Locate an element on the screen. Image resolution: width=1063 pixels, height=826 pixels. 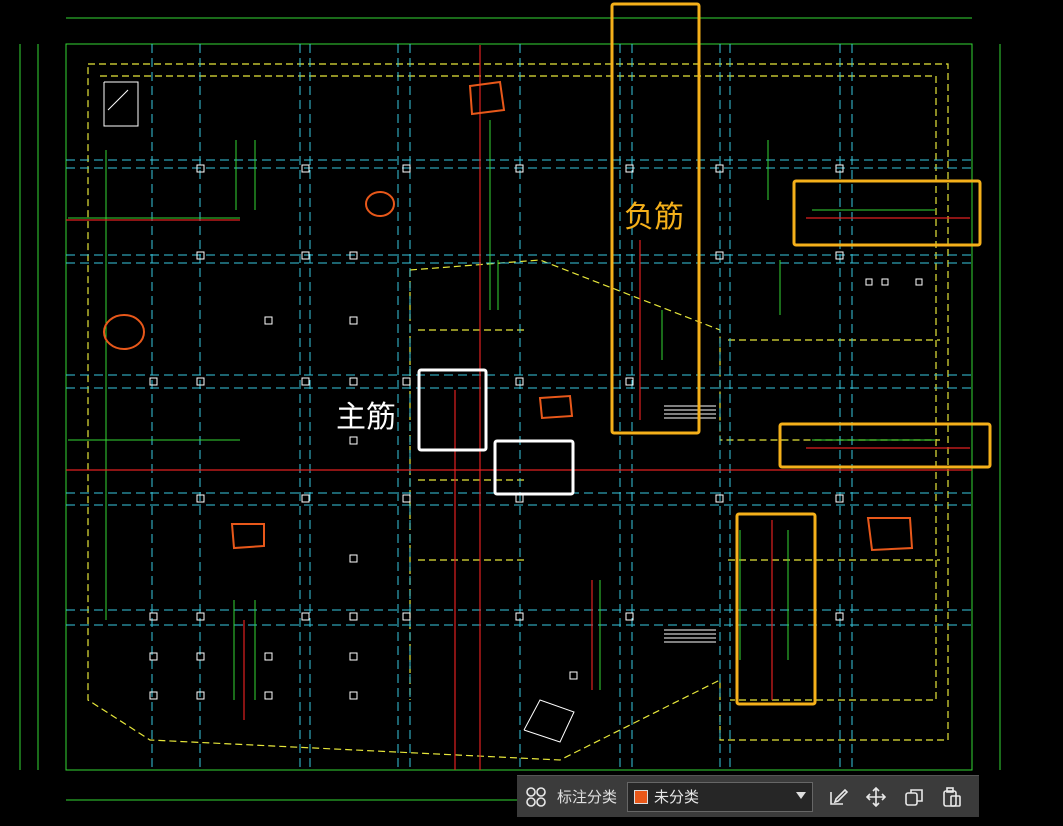
category-select-value: 未分类 is located at coordinates (677, 797).